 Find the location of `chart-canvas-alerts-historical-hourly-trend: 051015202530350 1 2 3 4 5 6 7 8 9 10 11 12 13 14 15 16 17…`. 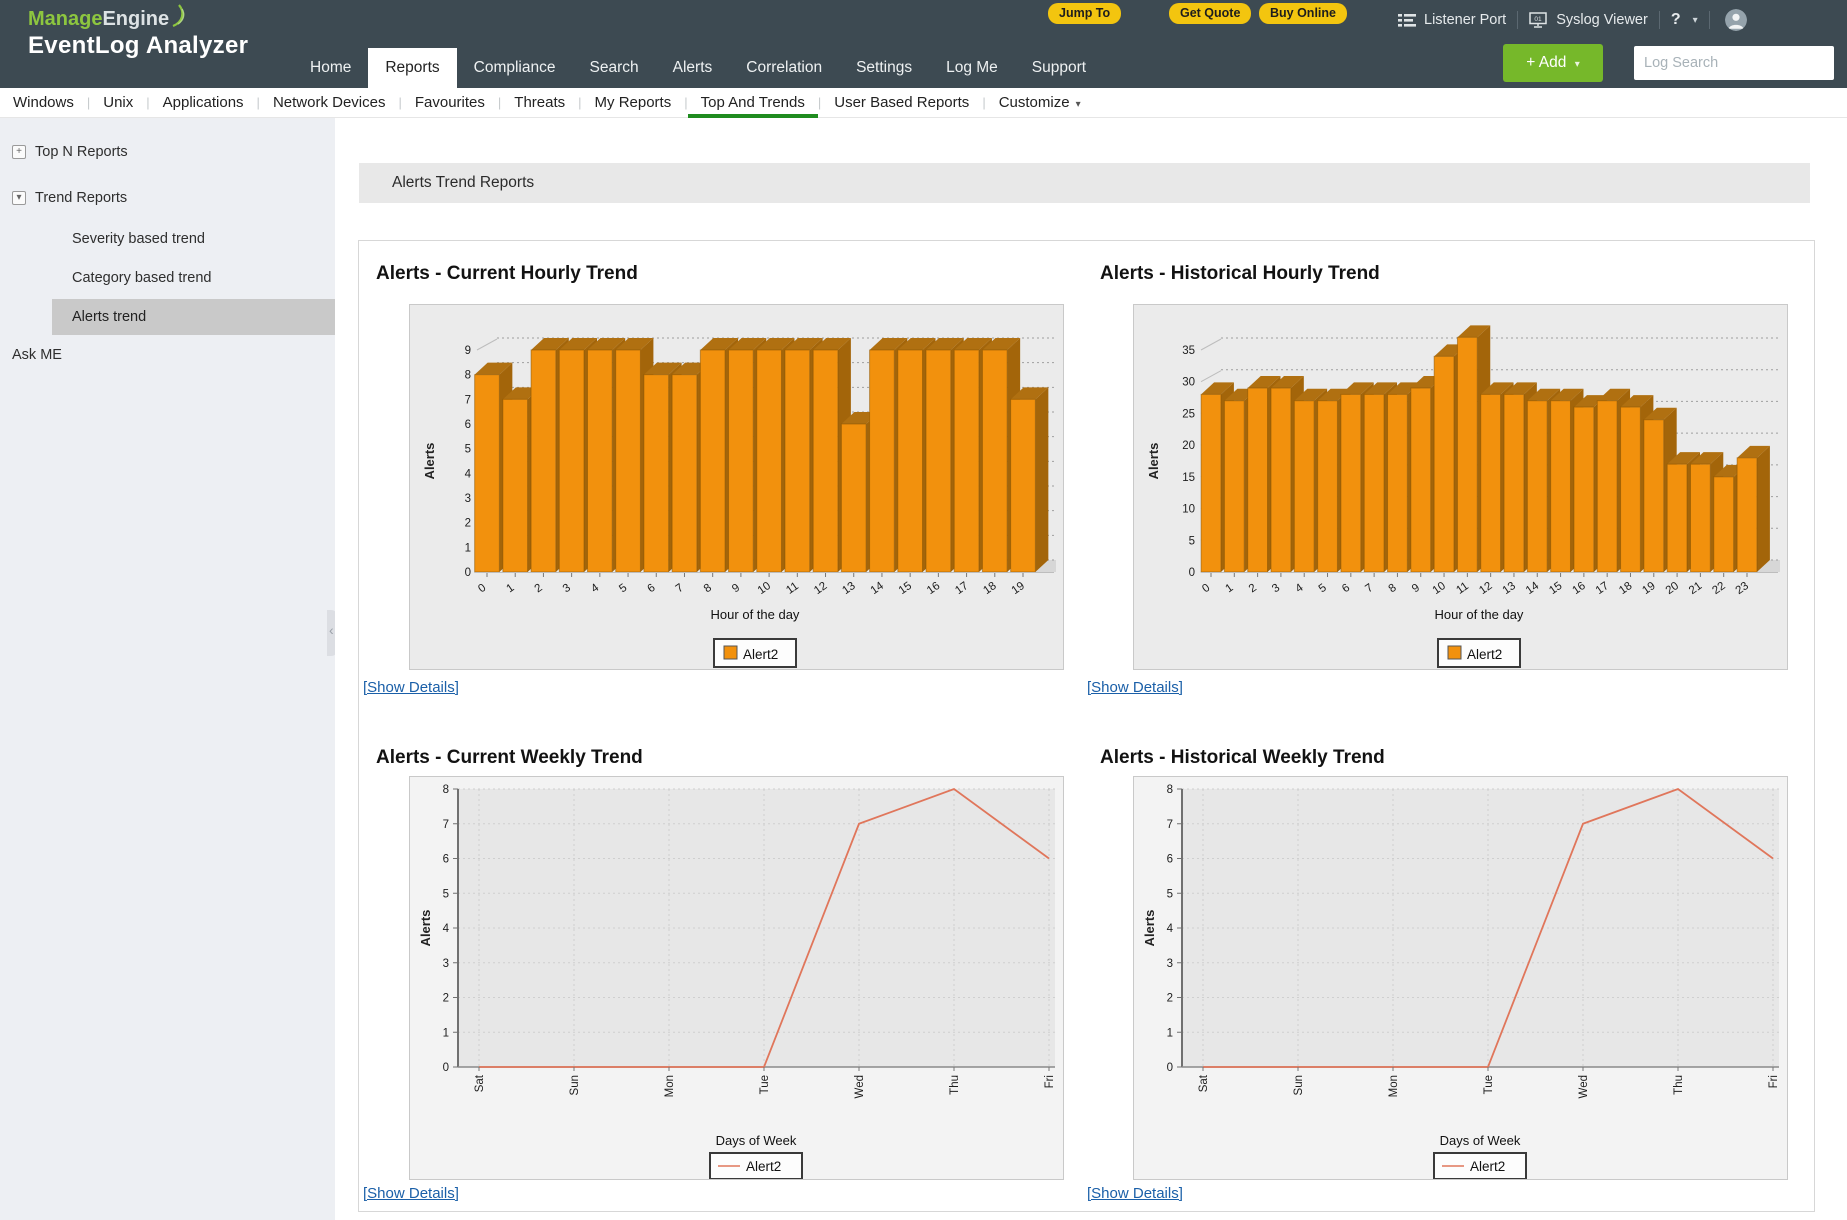

chart-canvas-alerts-historical-hourly-trend: 051015202530350 1 2 3 4 5 6 7 8 9 10 11 12 13 14 15 16 17… is located at coordinates (1460, 487).